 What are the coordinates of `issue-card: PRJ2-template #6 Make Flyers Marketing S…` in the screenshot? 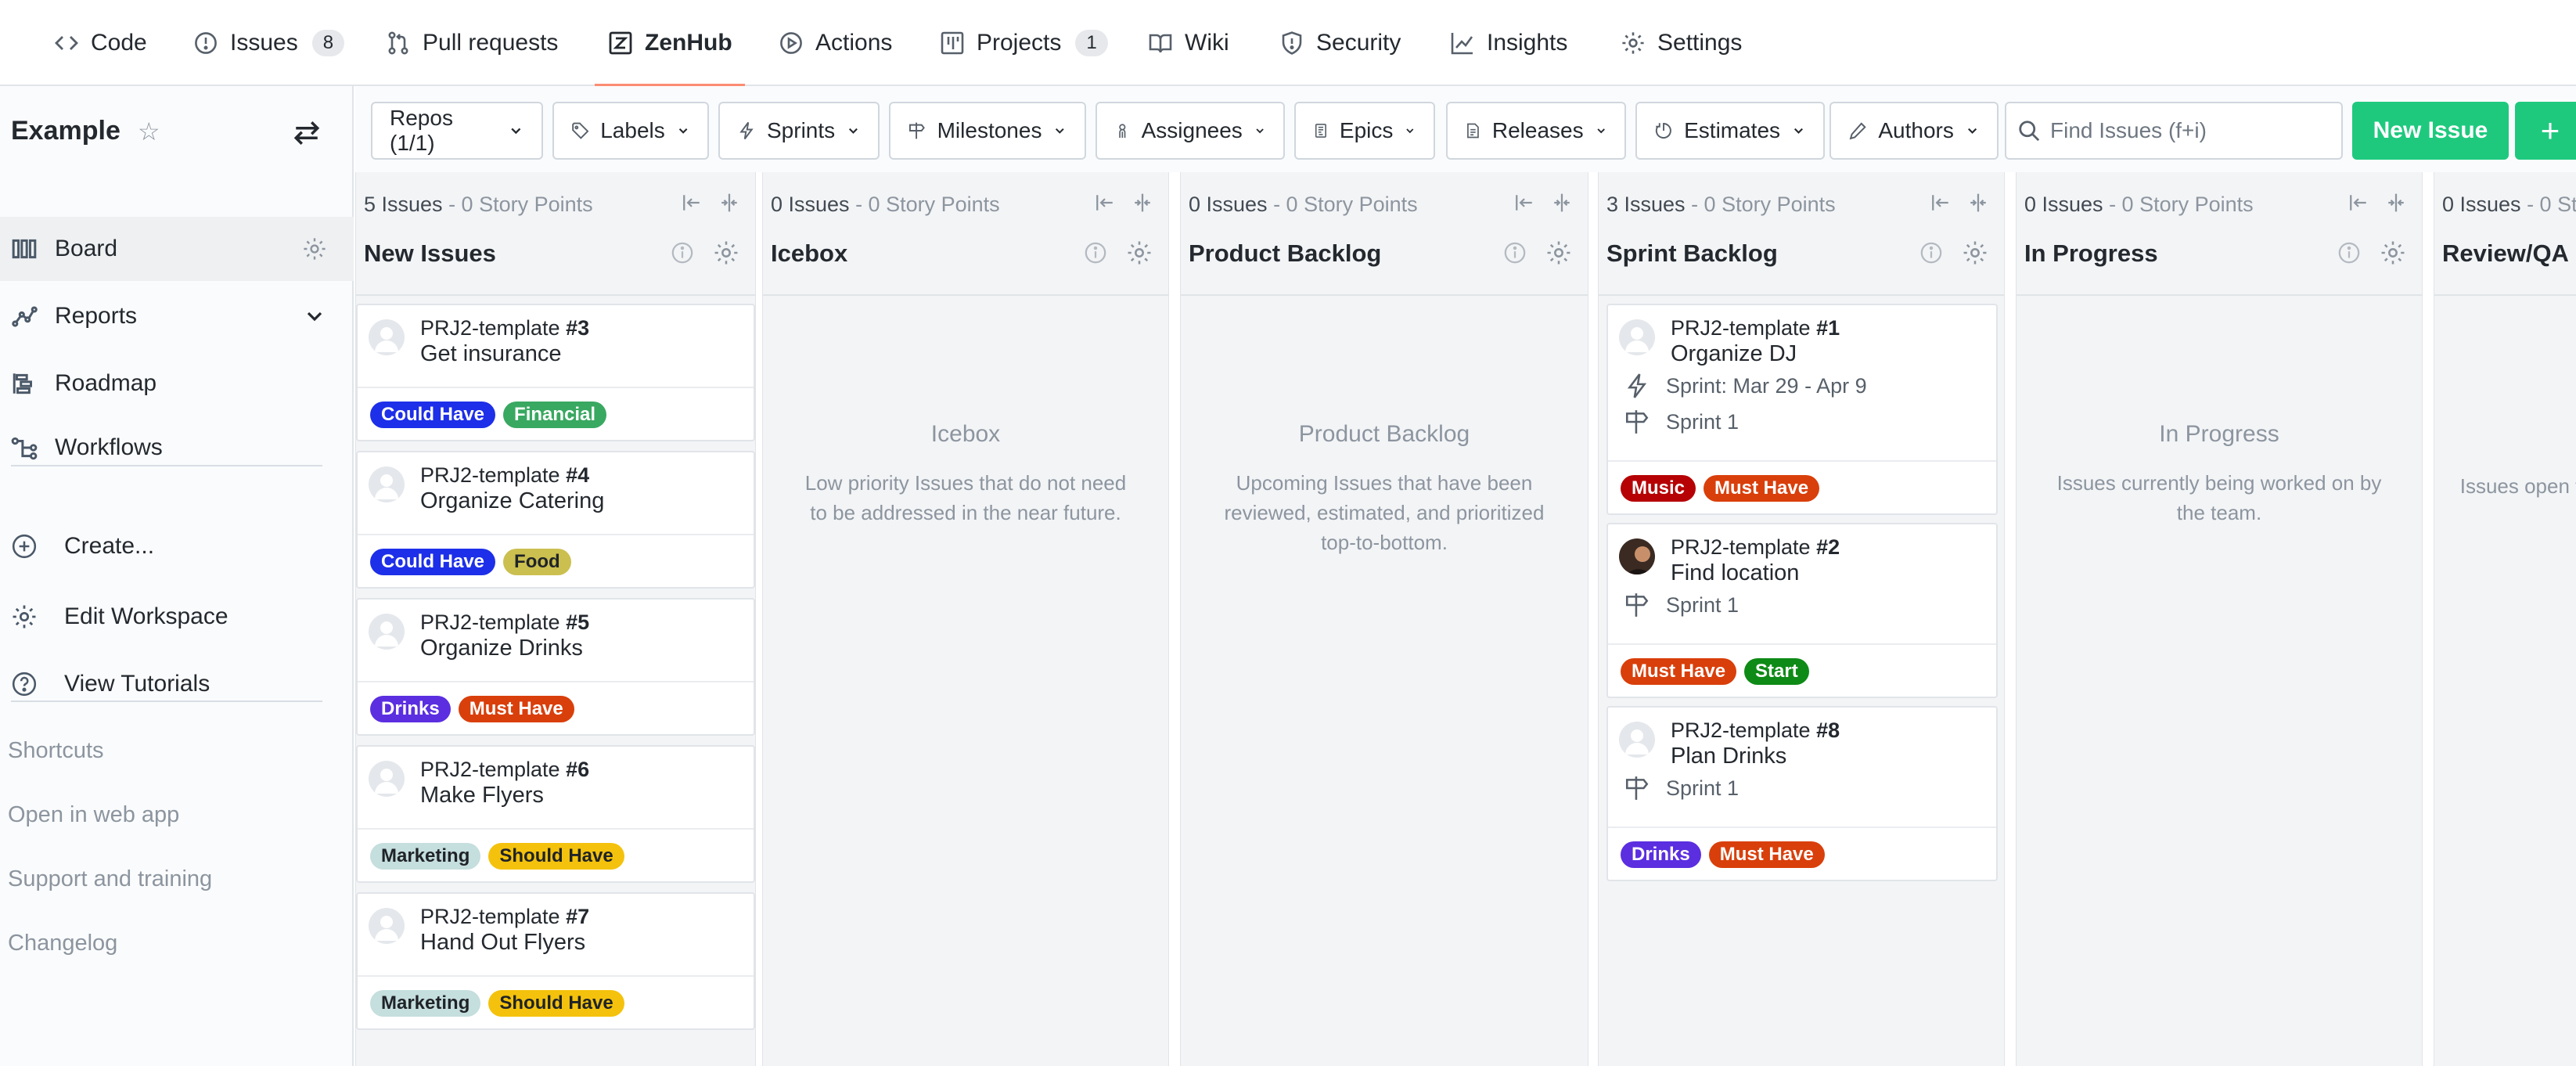 It's located at (555, 814).